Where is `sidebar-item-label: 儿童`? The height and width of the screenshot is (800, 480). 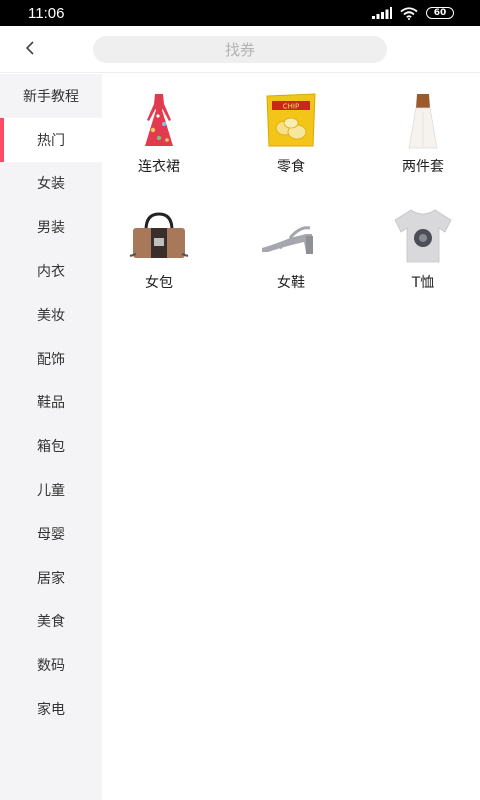
sidebar-item-label: 儿童 is located at coordinates (51, 491).